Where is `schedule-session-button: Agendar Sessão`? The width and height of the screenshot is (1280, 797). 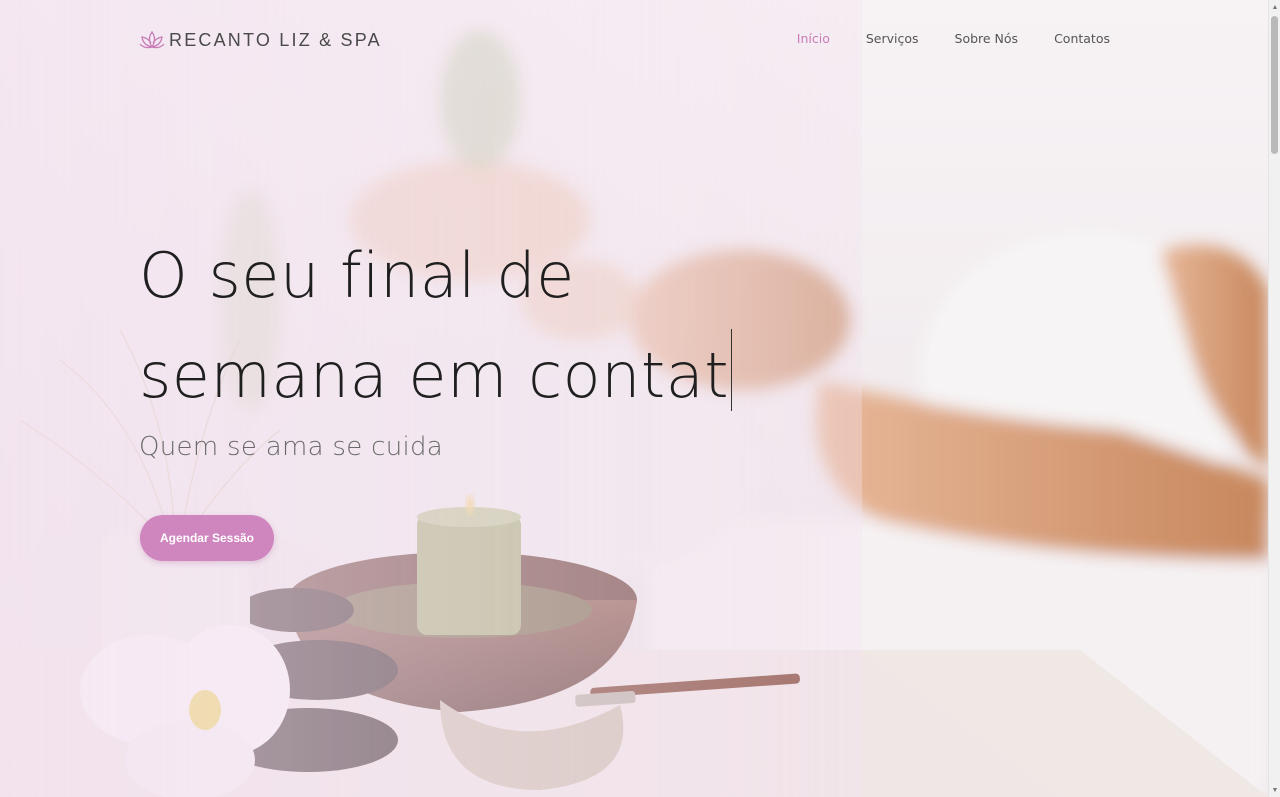
schedule-session-button: Agendar Sessão is located at coordinates (207, 538).